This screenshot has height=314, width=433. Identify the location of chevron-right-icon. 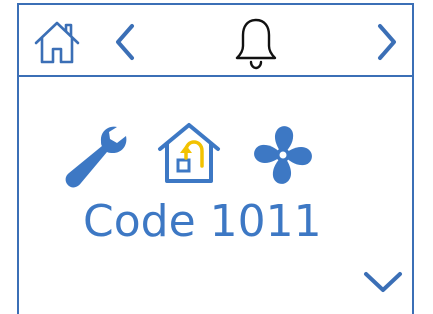
(387, 42).